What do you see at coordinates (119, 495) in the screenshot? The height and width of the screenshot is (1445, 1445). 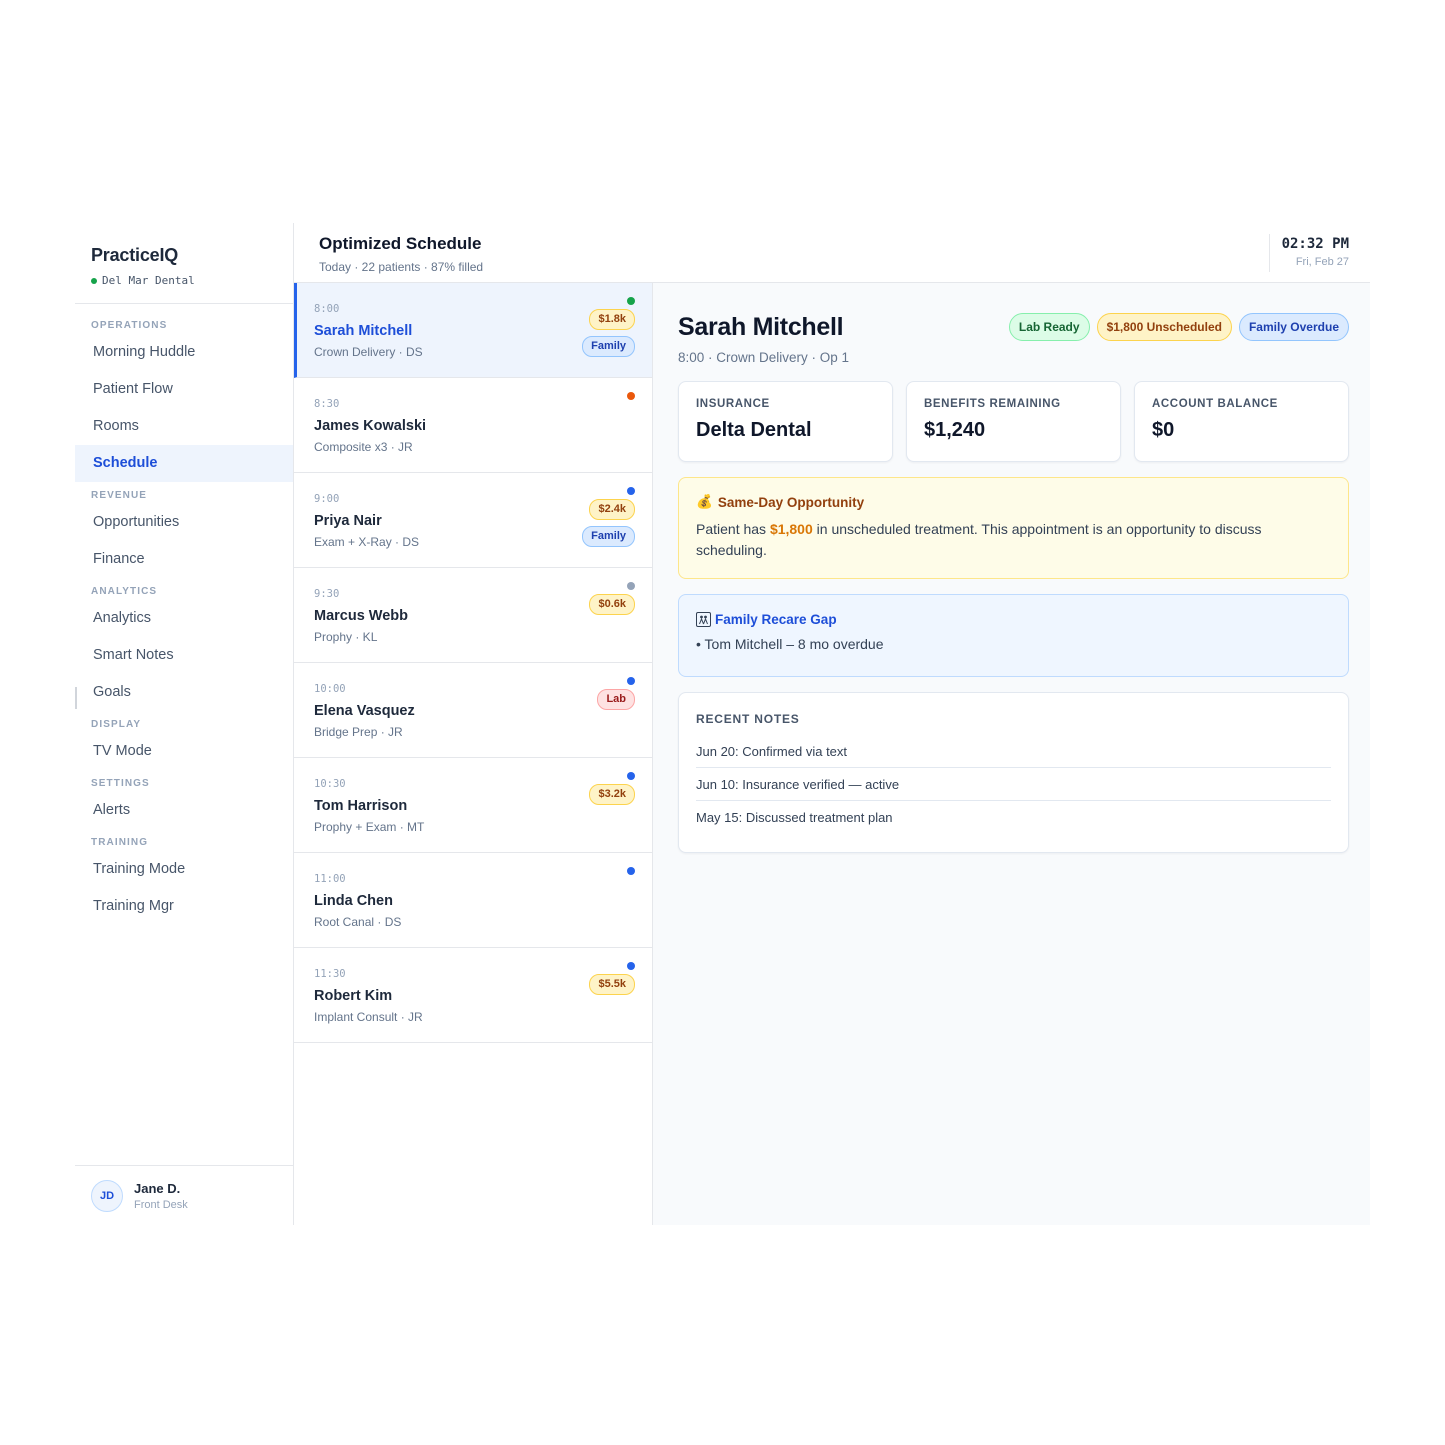 I see `nav-section-label: REVENUE` at bounding box center [119, 495].